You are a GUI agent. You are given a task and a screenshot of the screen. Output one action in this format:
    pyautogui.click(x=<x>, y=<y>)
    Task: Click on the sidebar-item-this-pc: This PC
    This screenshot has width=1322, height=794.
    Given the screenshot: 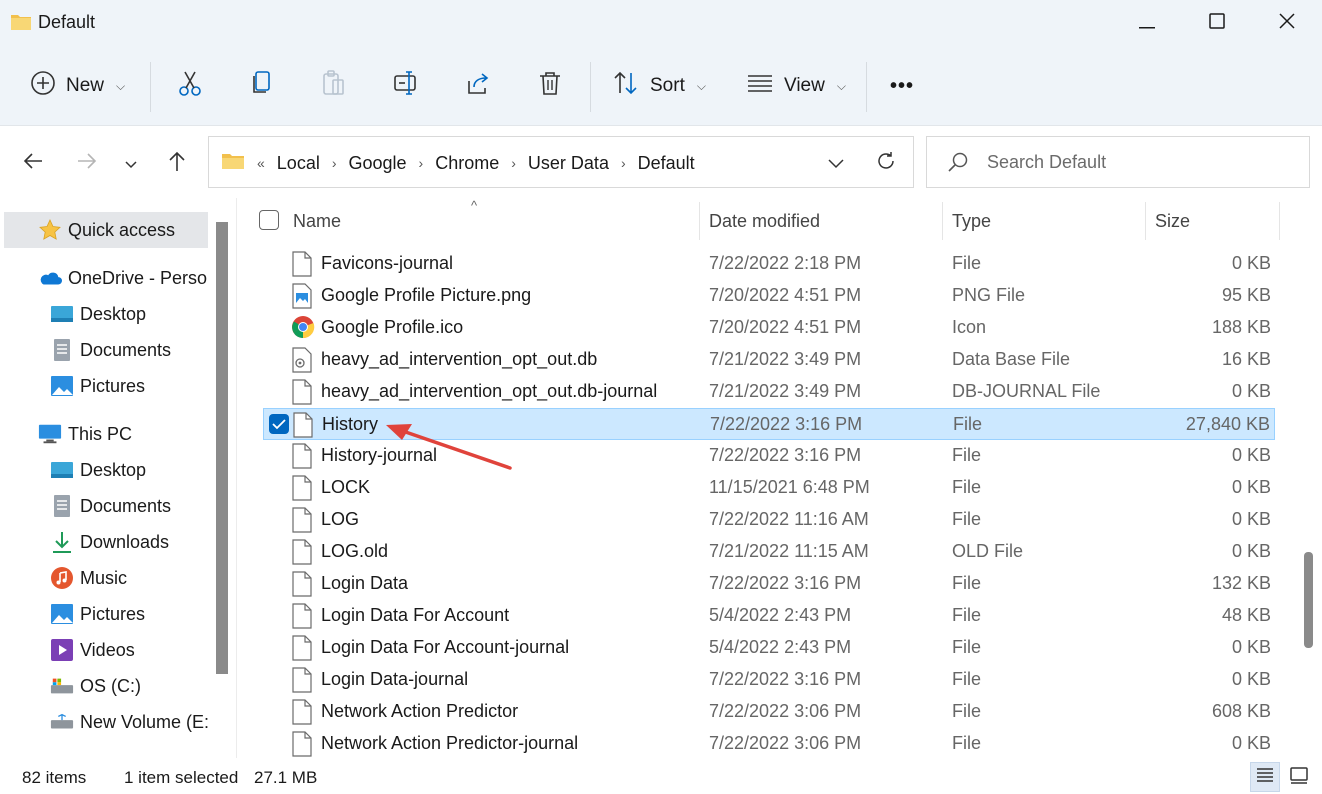 What is the action you would take?
    pyautogui.click(x=106, y=434)
    